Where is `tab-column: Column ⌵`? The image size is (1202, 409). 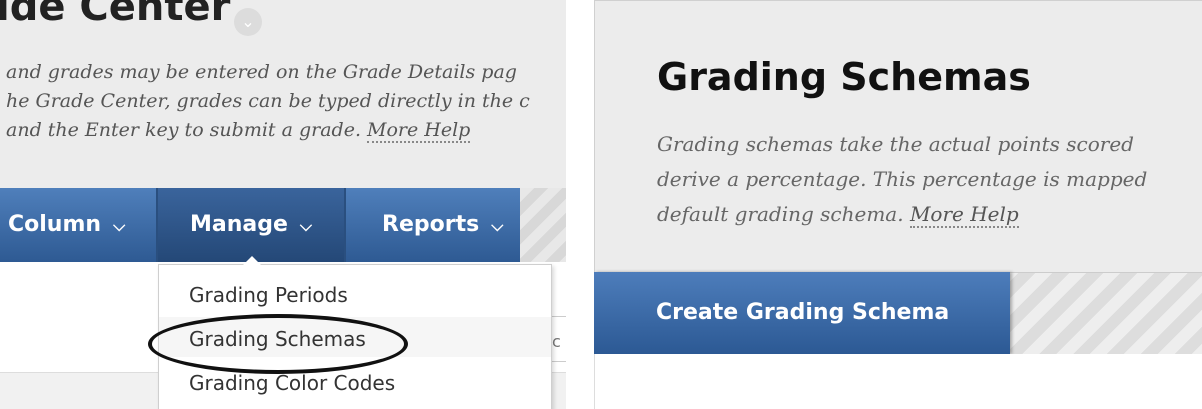
tab-column: Column ⌵ is located at coordinates (66, 225).